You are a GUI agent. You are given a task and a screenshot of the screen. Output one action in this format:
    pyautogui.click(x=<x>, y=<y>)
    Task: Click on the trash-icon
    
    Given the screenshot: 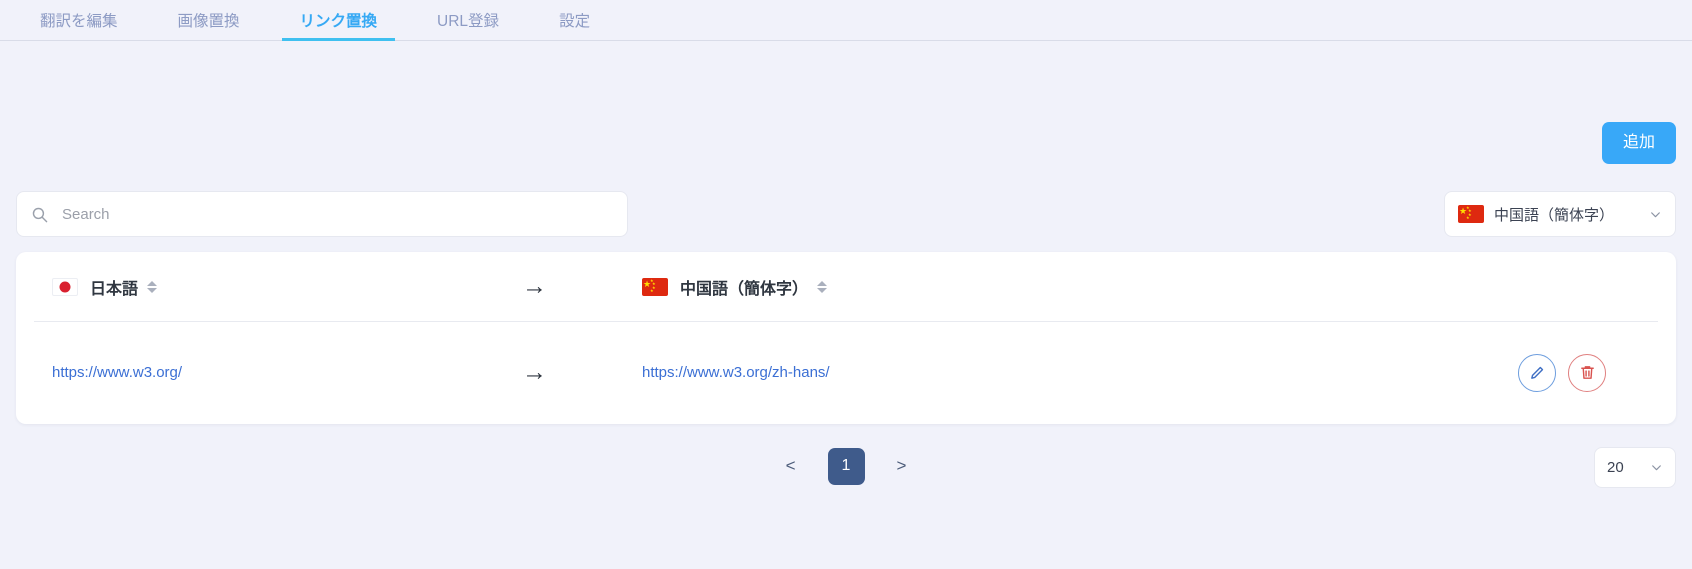 What is the action you would take?
    pyautogui.click(x=1587, y=372)
    